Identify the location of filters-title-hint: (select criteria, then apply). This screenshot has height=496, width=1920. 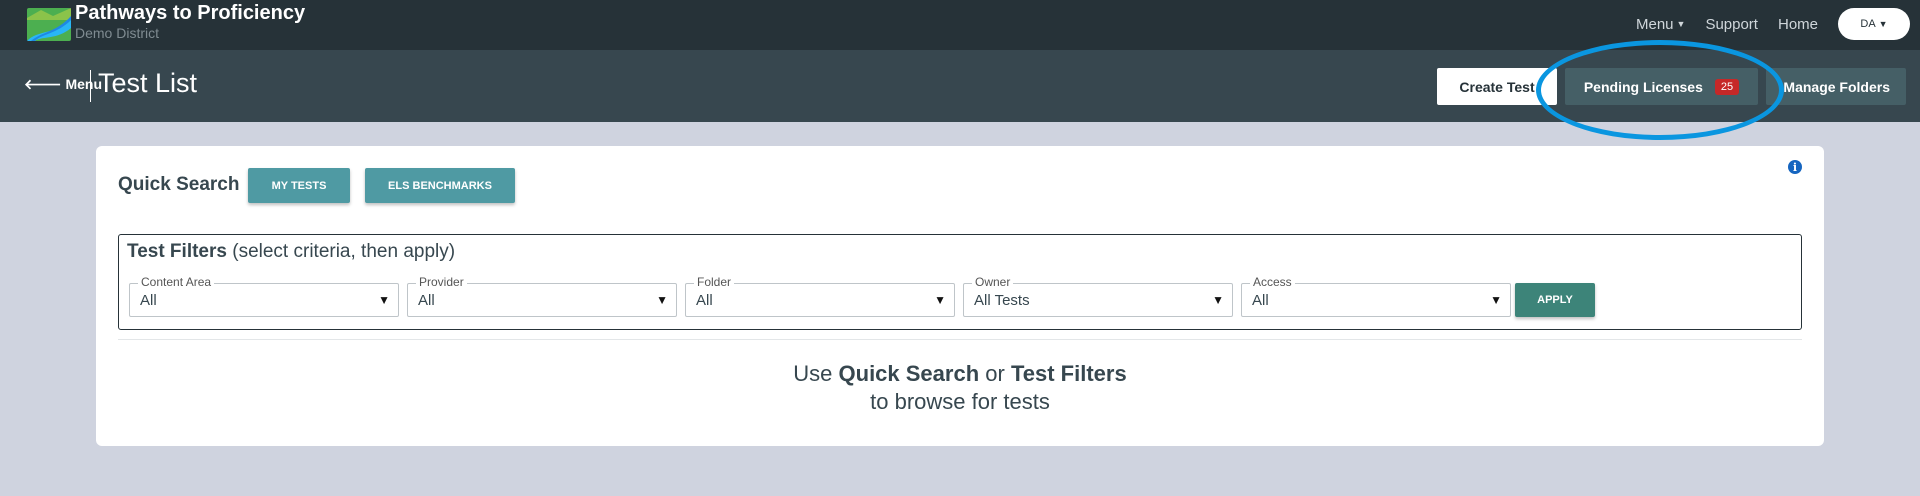
(344, 251).